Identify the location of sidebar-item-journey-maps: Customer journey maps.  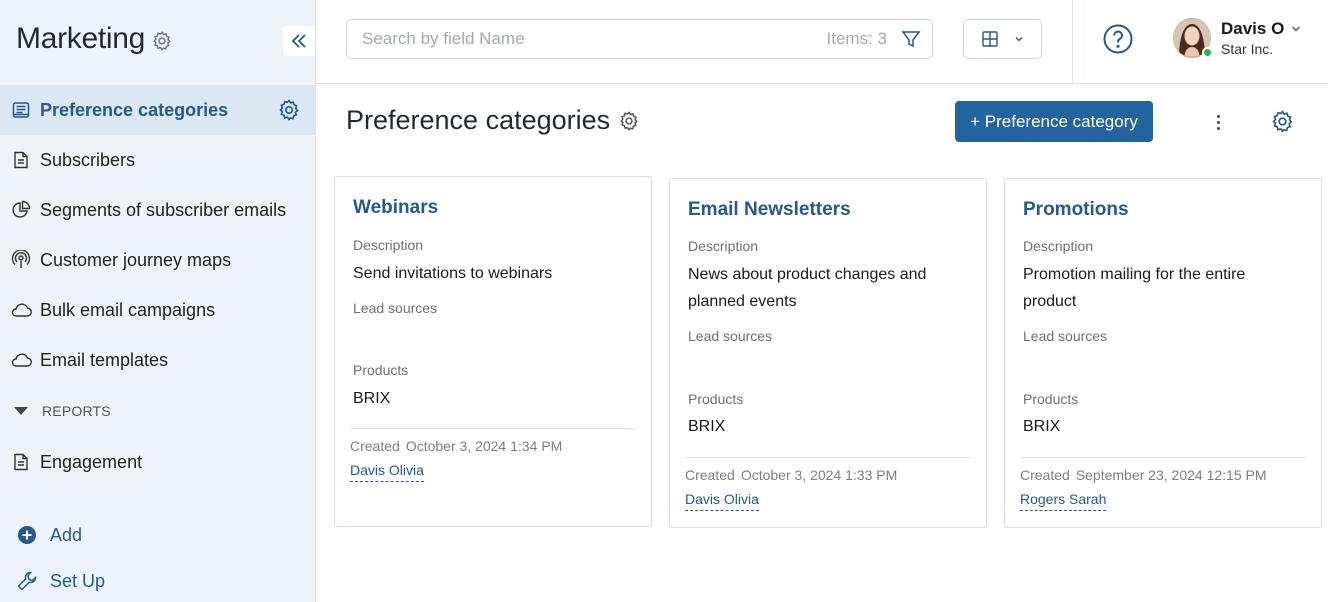
(157, 260).